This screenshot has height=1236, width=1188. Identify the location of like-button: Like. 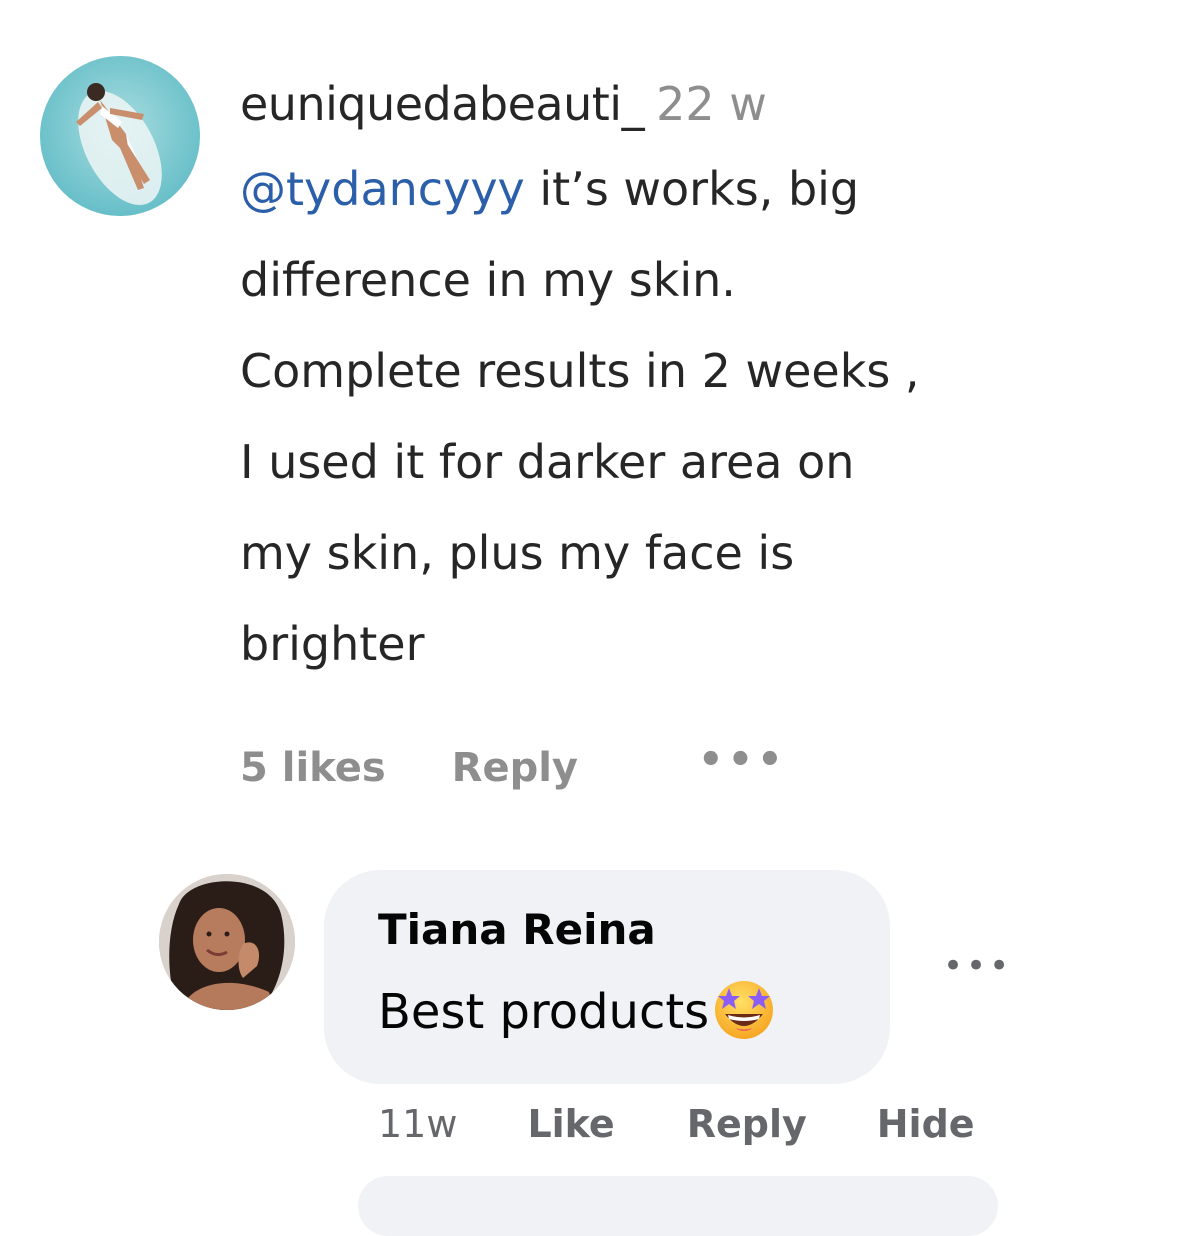
(570, 1124).